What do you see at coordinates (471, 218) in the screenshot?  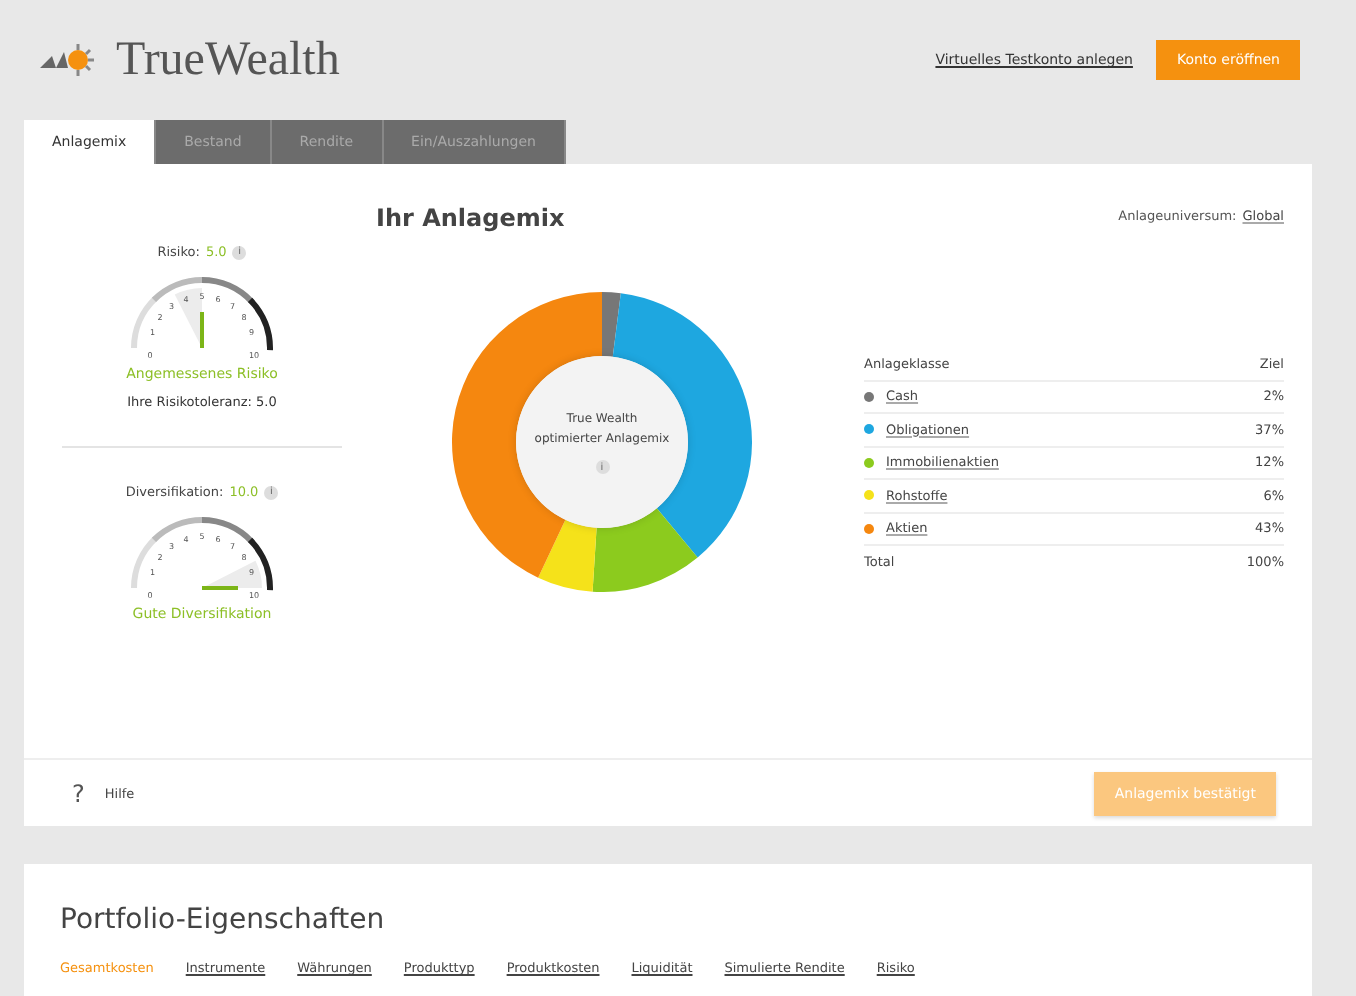 I see `section-title: Ihr Anlagemix` at bounding box center [471, 218].